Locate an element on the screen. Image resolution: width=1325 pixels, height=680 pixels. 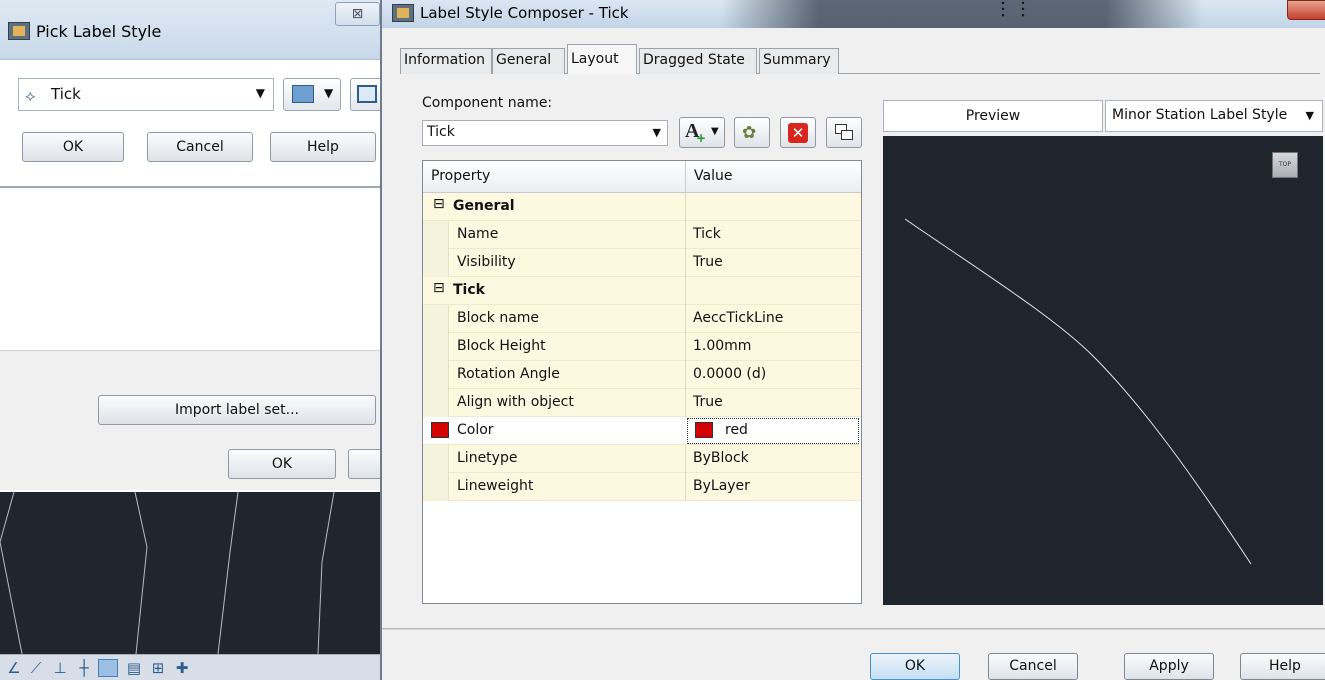
app-icon is located at coordinates (19, 31).